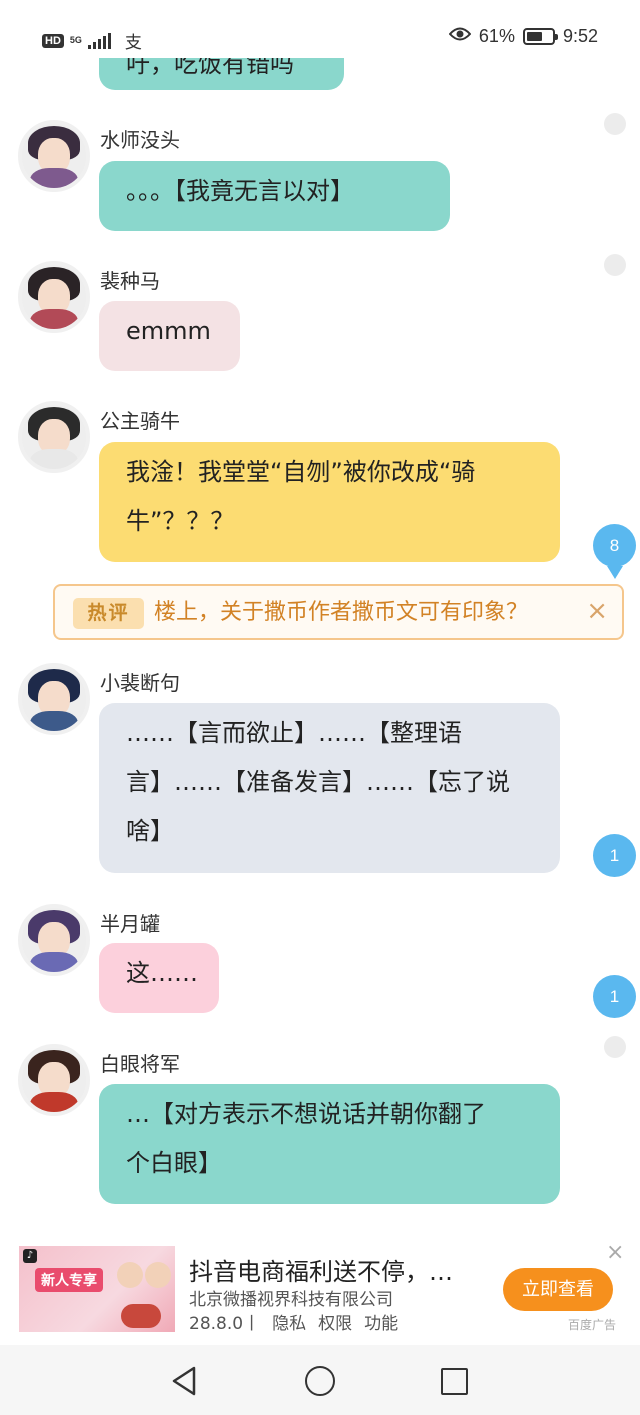 Image resolution: width=640 pixels, height=1415 pixels. What do you see at coordinates (294, 733) in the screenshot?
I see `message-line: ……【言而欲止】……【整理语` at bounding box center [294, 733].